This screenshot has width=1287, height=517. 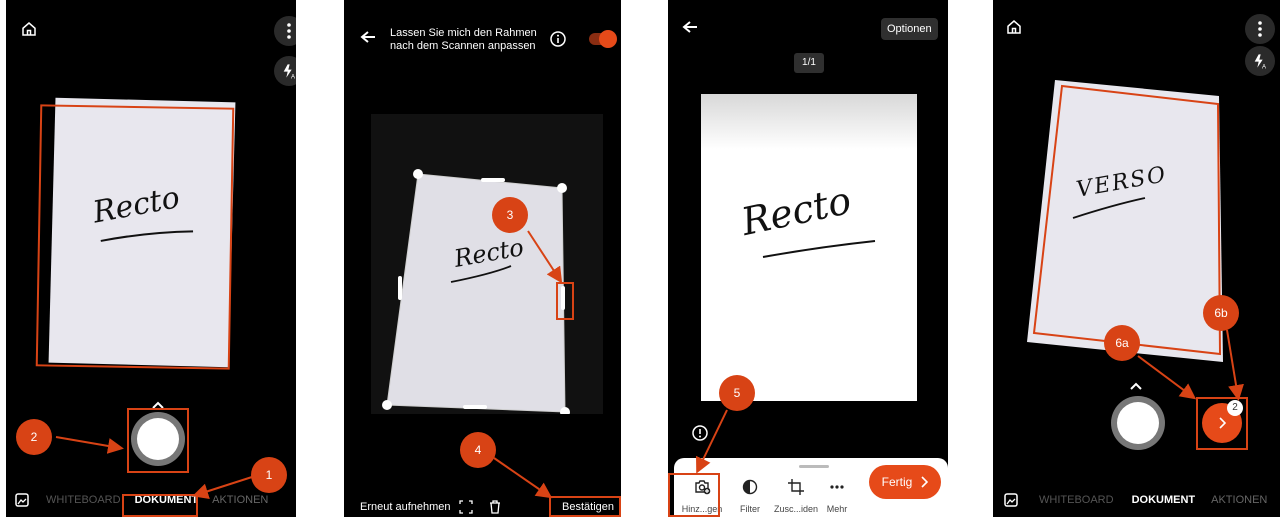 I want to click on filter-icon, so click(x=750, y=487).